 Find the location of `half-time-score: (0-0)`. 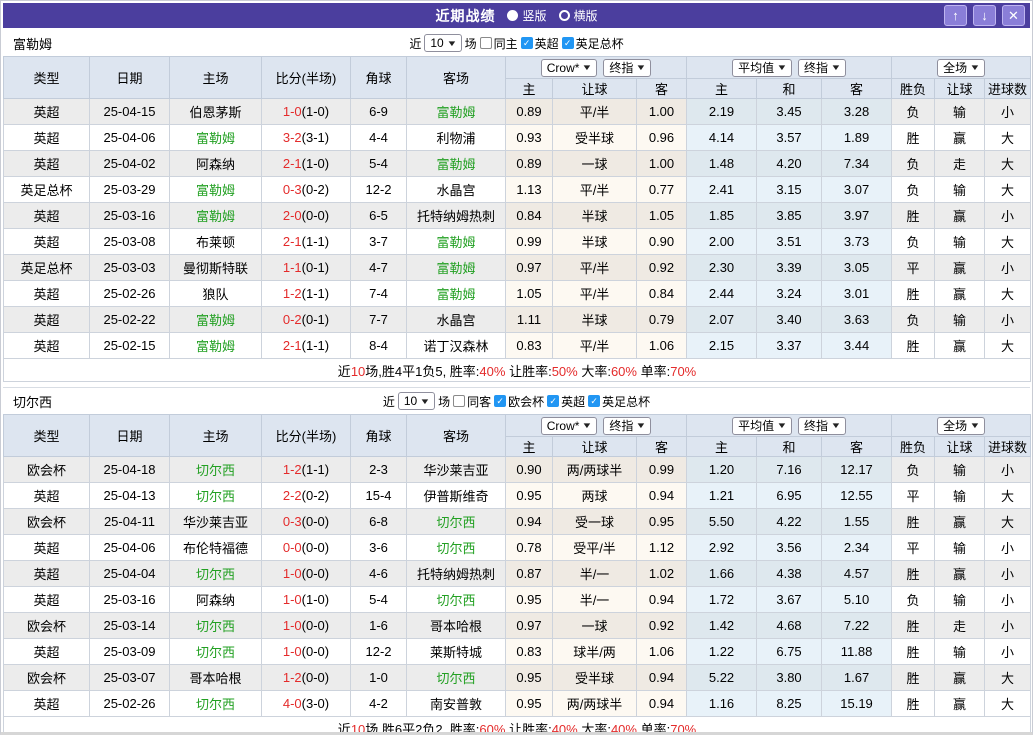

half-time-score: (0-0) is located at coordinates (315, 547).